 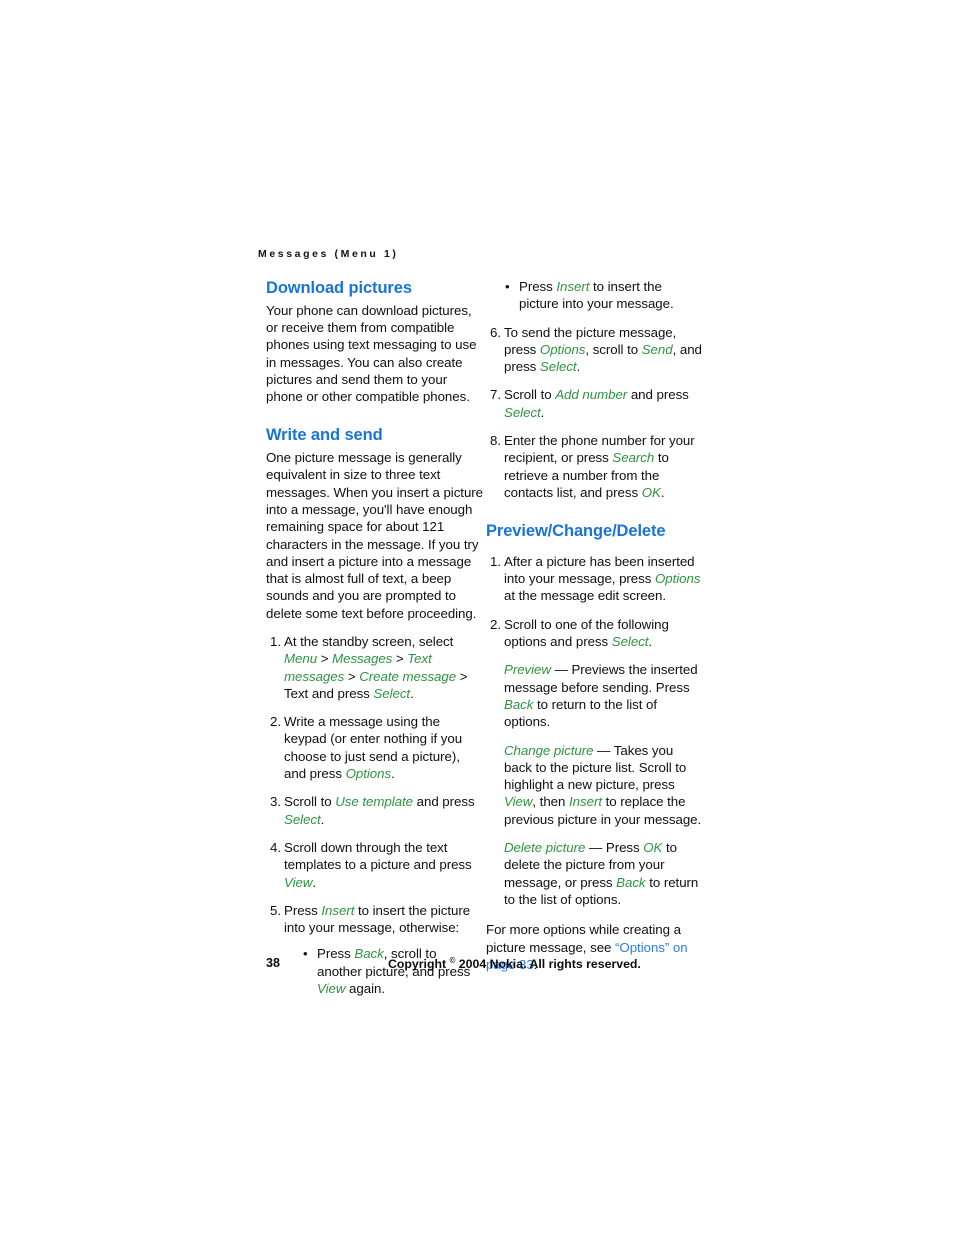 I want to click on numbered-step: 7. Scroll to Add number and press Select., so click(x=595, y=403).